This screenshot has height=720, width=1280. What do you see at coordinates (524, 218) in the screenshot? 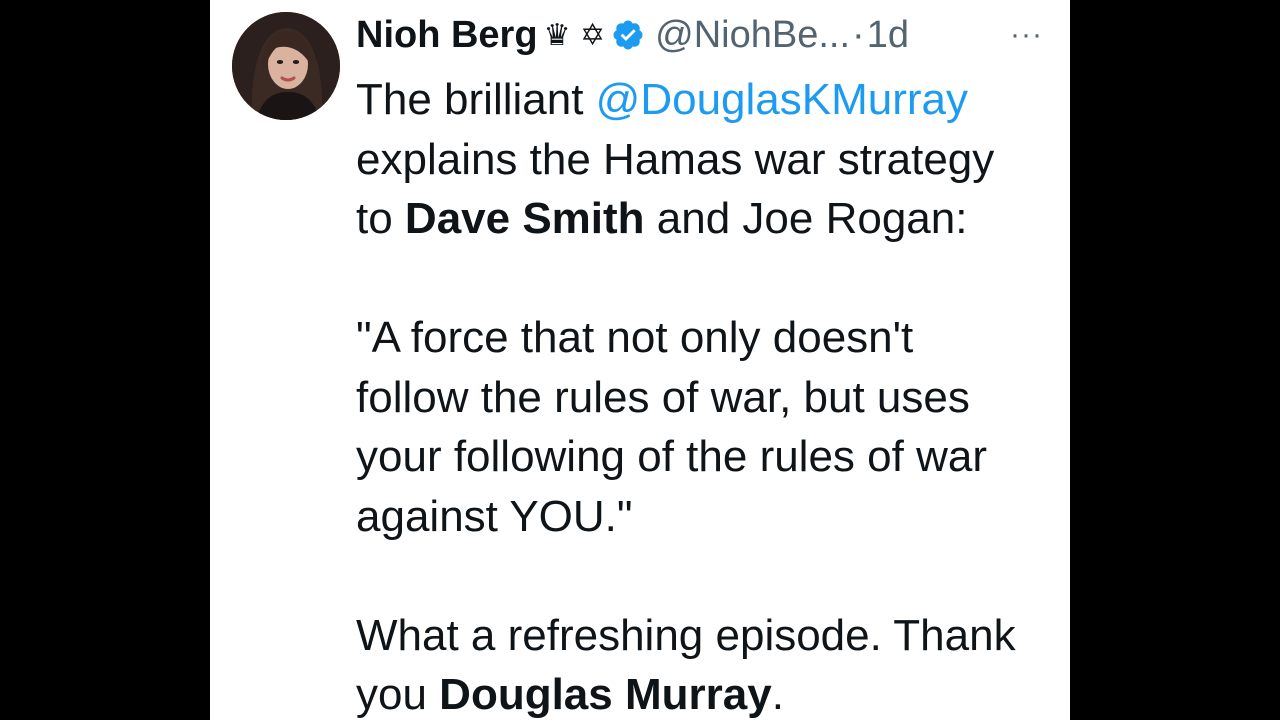
I see `bold-name: Dave Smith` at bounding box center [524, 218].